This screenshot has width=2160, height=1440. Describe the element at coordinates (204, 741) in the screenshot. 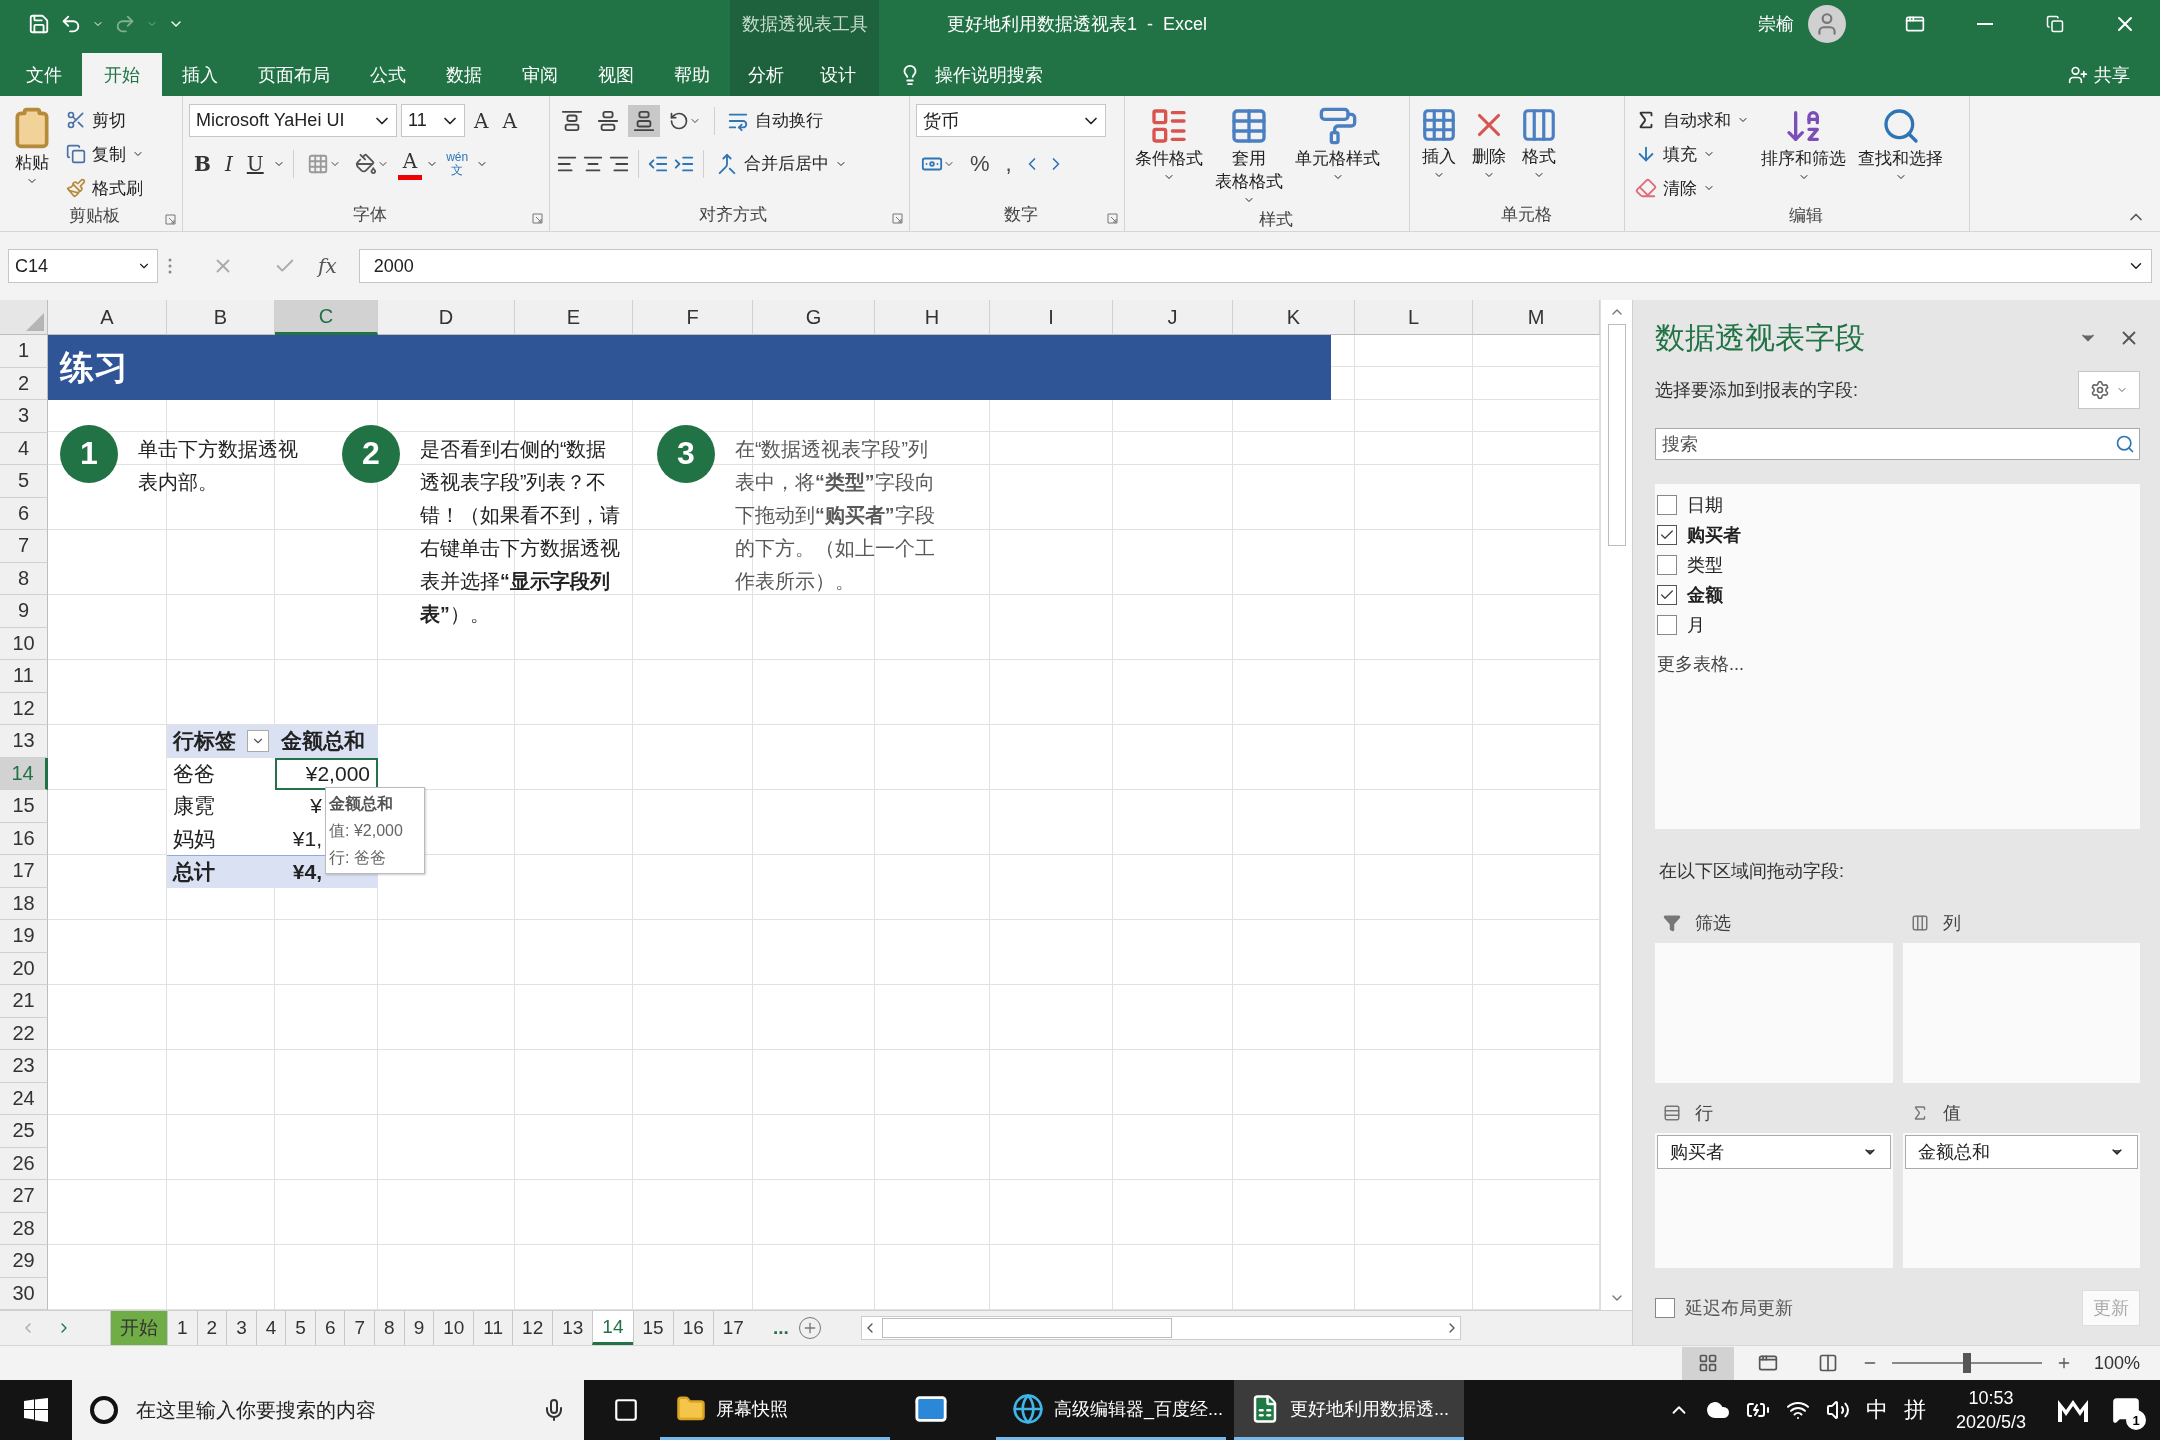

I see `pivot-header-text: 行标签` at that location.